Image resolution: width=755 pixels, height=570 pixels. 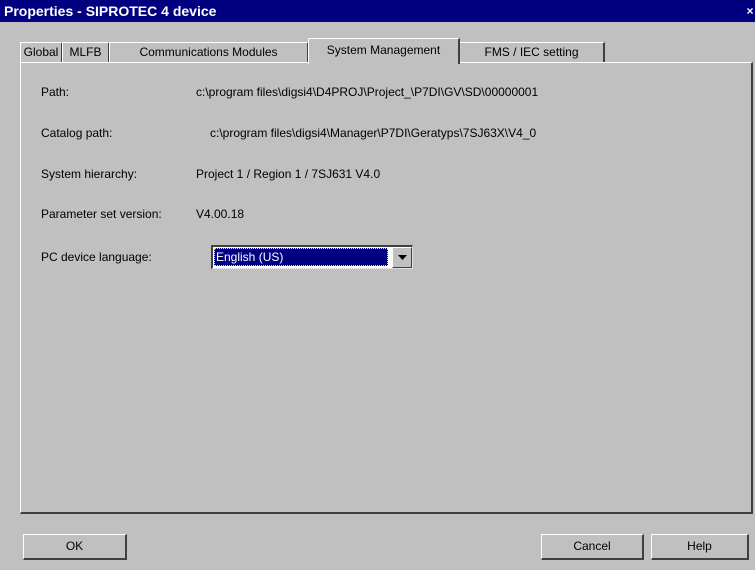 I want to click on tab-mlfb: MLFB, so click(x=86, y=52).